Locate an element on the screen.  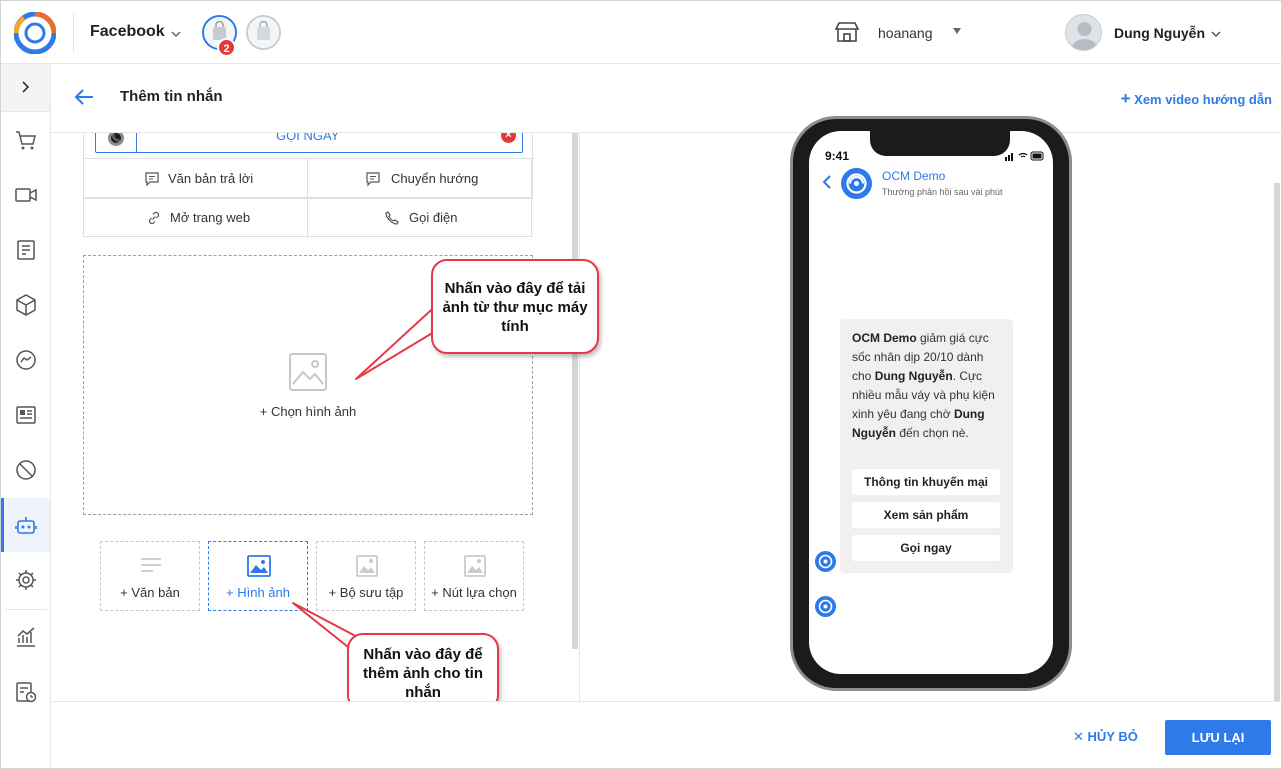
add-choice-button-label: + Nút lựa chọn is located at coordinates (474, 592).